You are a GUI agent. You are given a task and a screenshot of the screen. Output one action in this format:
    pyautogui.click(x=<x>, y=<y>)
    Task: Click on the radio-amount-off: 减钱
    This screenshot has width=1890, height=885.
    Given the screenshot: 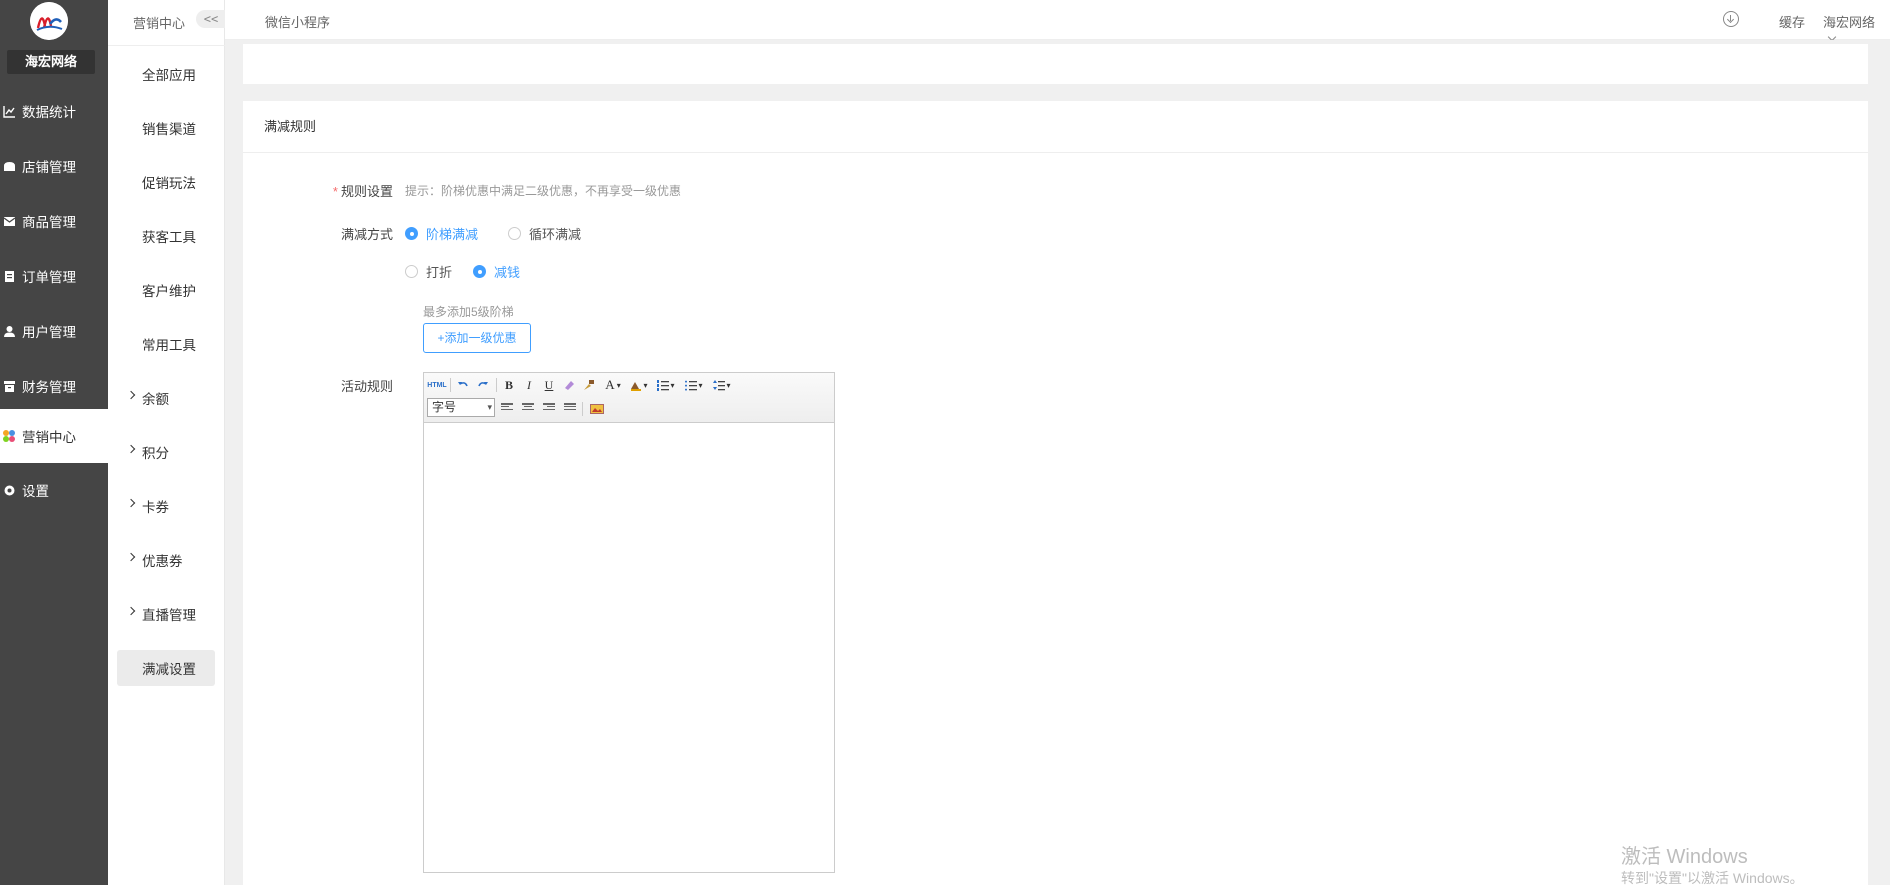 What is the action you would take?
    pyautogui.click(x=496, y=271)
    